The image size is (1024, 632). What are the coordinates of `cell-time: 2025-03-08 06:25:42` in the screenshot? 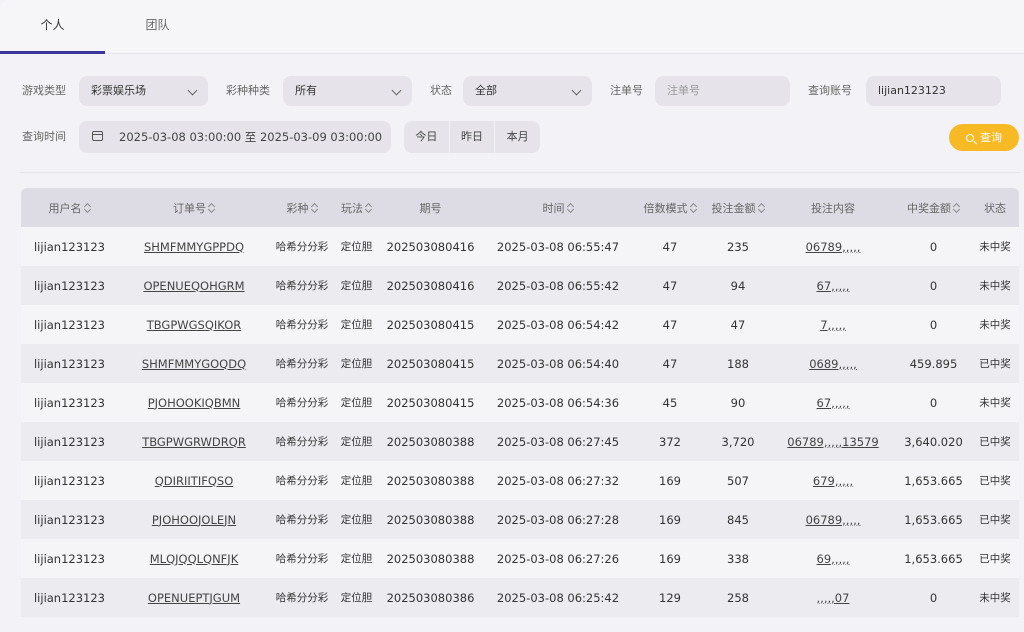 It's located at (558, 597).